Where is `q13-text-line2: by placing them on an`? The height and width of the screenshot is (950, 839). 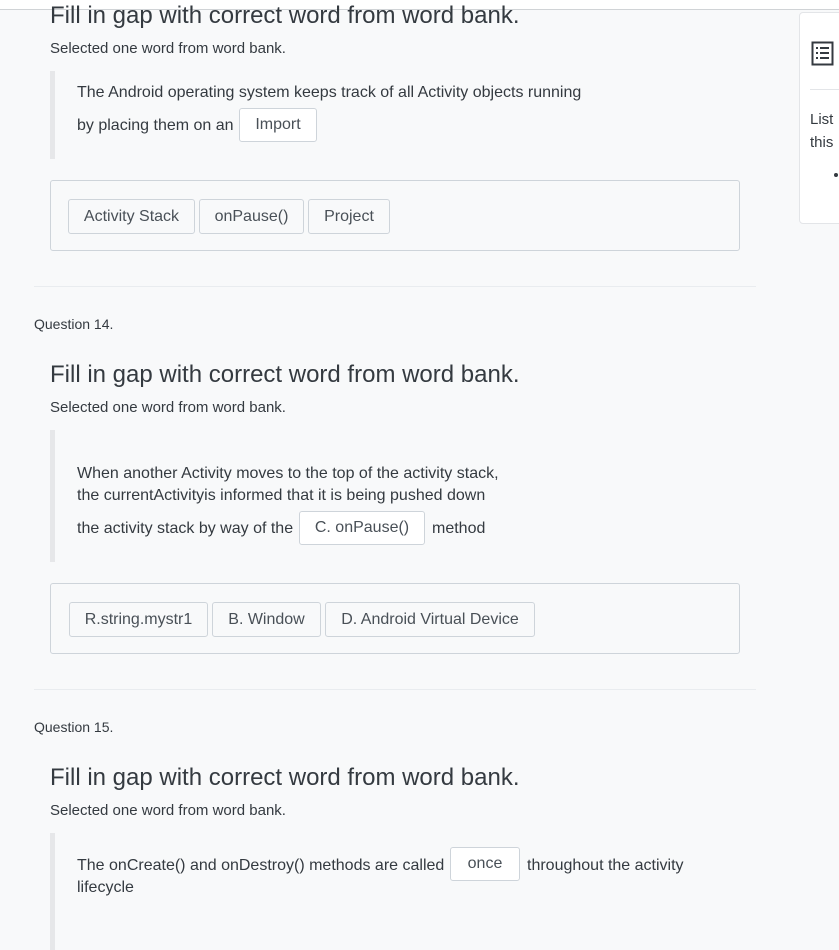 q13-text-line2: by placing them on an is located at coordinates (155, 125).